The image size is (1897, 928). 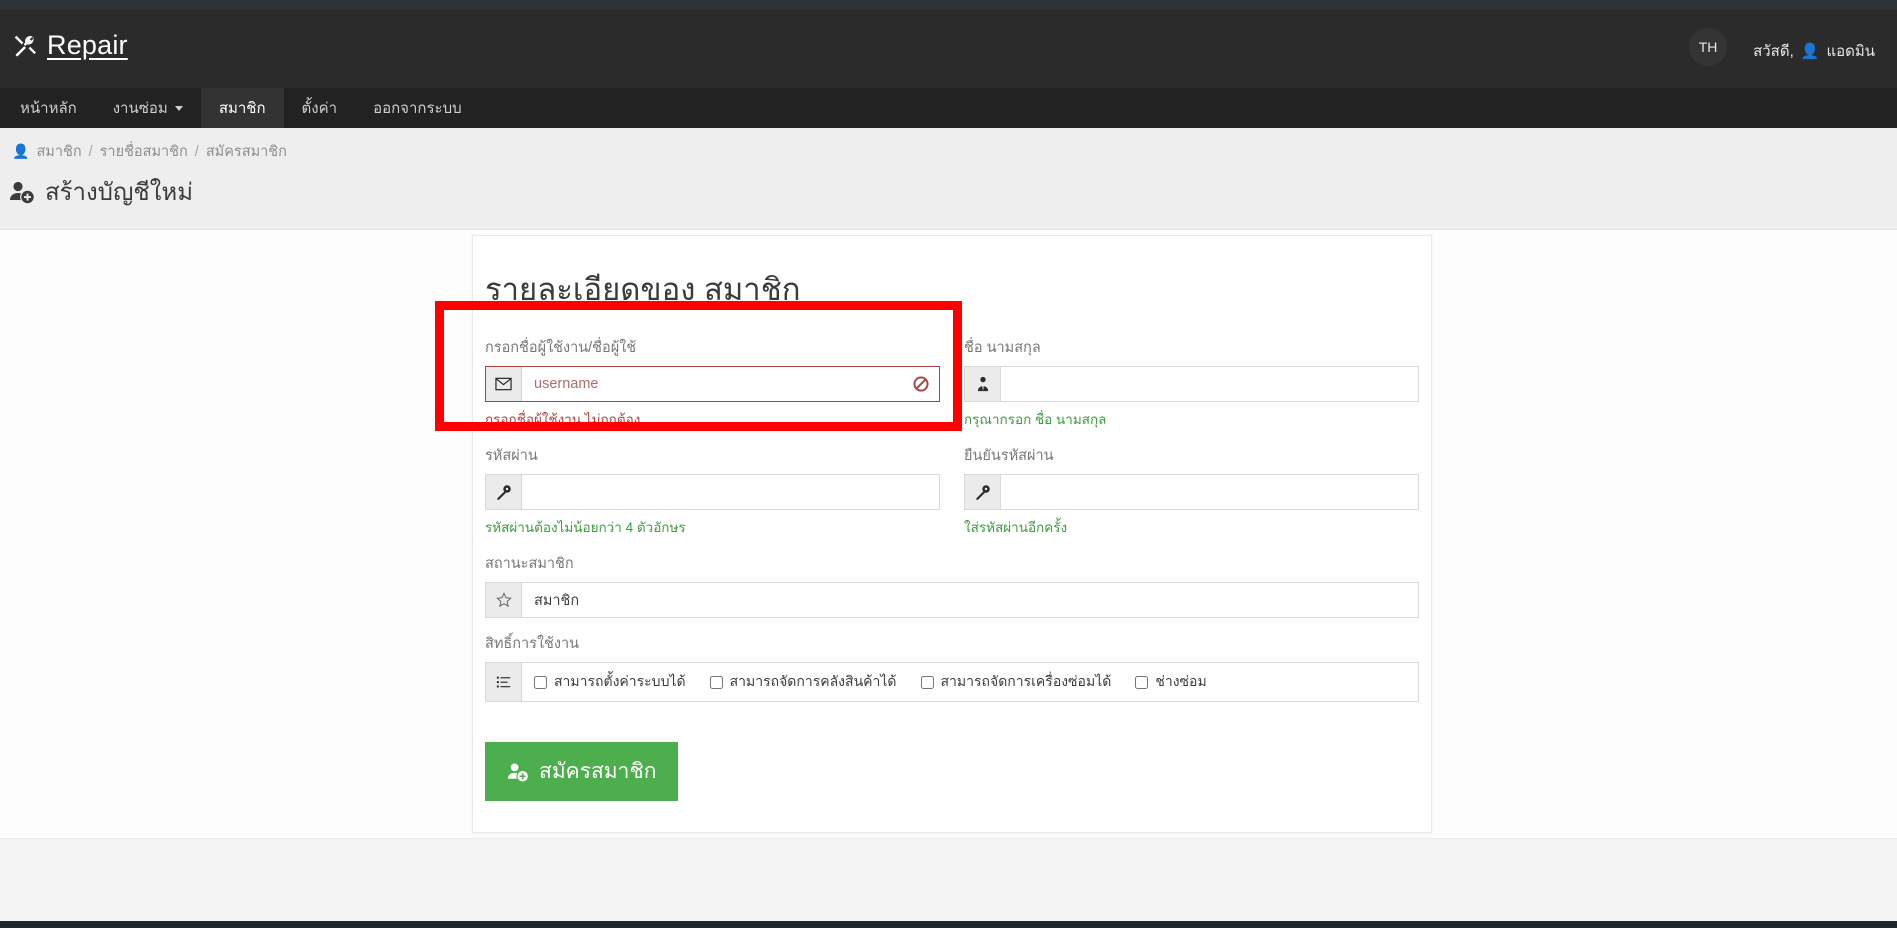 I want to click on star-icon, so click(x=504, y=600).